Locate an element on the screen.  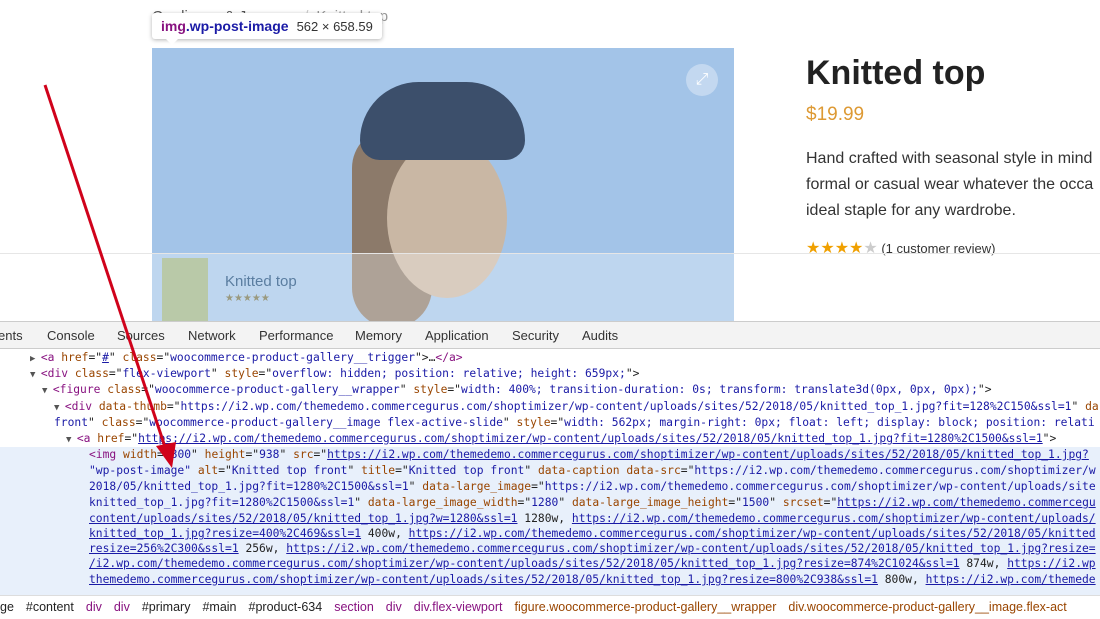
zoom-icon: ⤢ is located at coordinates (702, 80).